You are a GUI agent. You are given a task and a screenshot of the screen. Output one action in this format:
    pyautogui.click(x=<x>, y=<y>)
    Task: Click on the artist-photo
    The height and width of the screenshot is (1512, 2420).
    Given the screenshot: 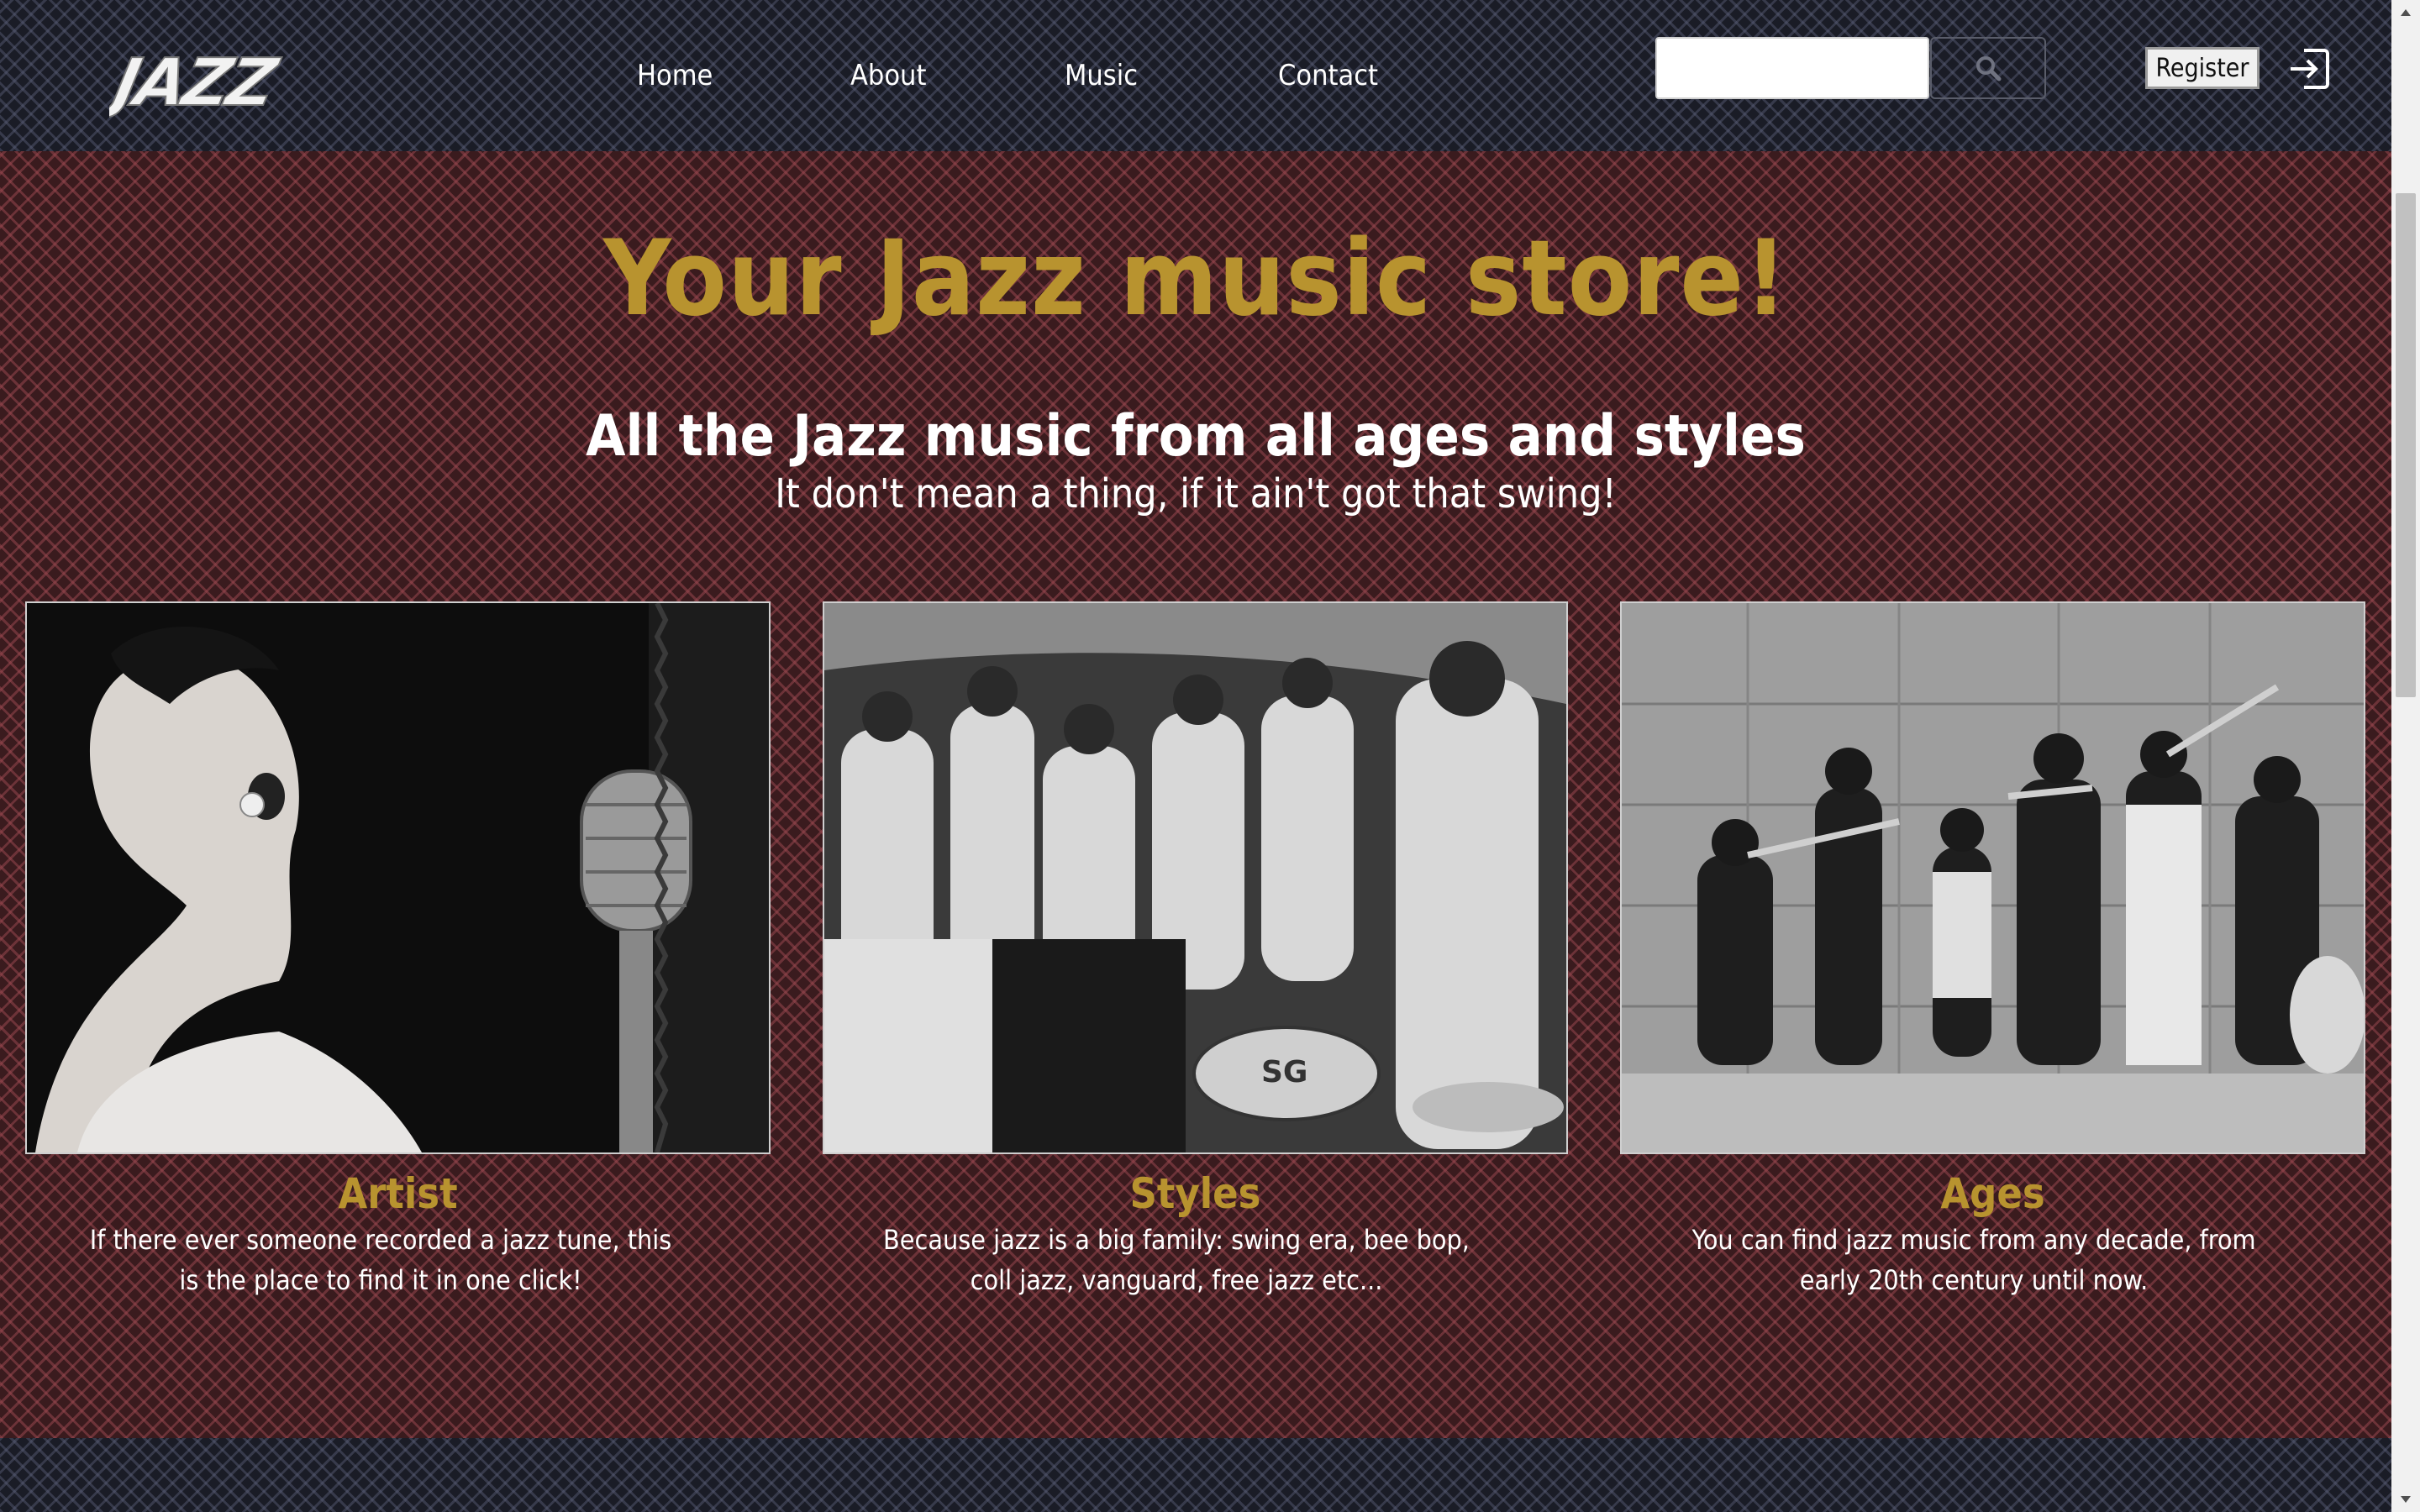 What is the action you would take?
    pyautogui.click(x=398, y=877)
    